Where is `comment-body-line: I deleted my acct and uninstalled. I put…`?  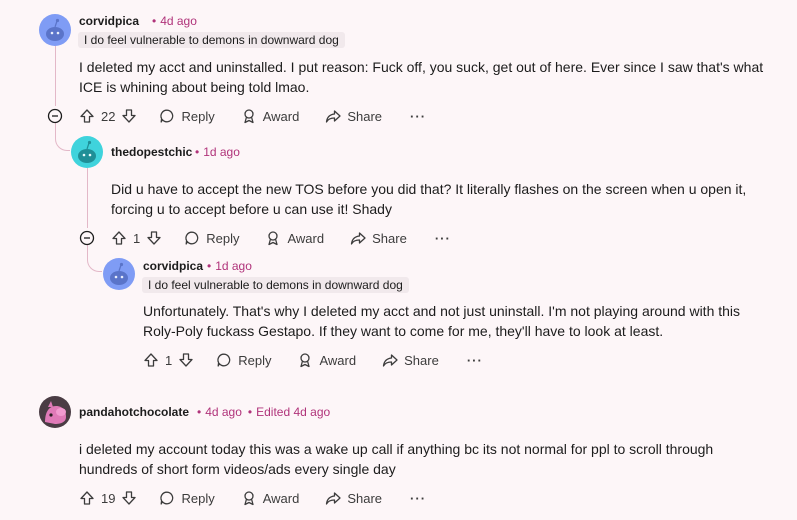
comment-body-line: I deleted my acct and uninstalled. I put… is located at coordinates (421, 67).